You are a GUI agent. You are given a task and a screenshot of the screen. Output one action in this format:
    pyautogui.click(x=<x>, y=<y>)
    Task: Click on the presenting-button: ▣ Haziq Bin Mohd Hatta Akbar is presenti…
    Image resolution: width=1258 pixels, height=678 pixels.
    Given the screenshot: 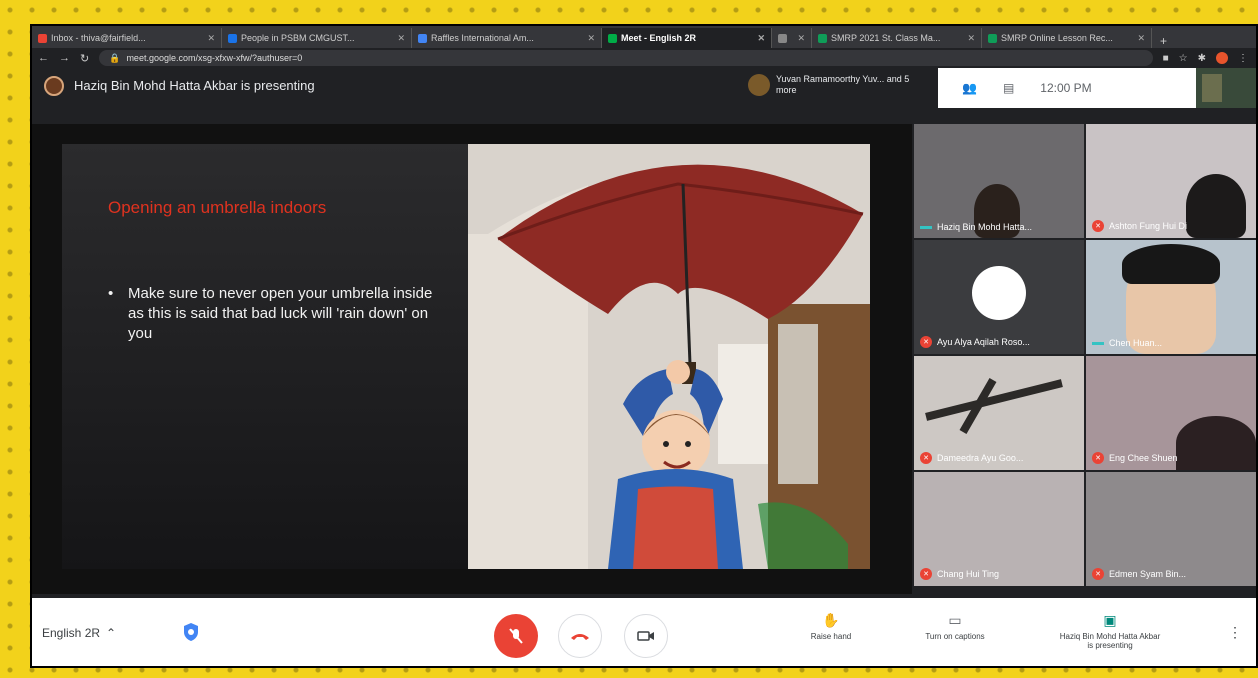 What is the action you would take?
    pyautogui.click(x=1110, y=631)
    